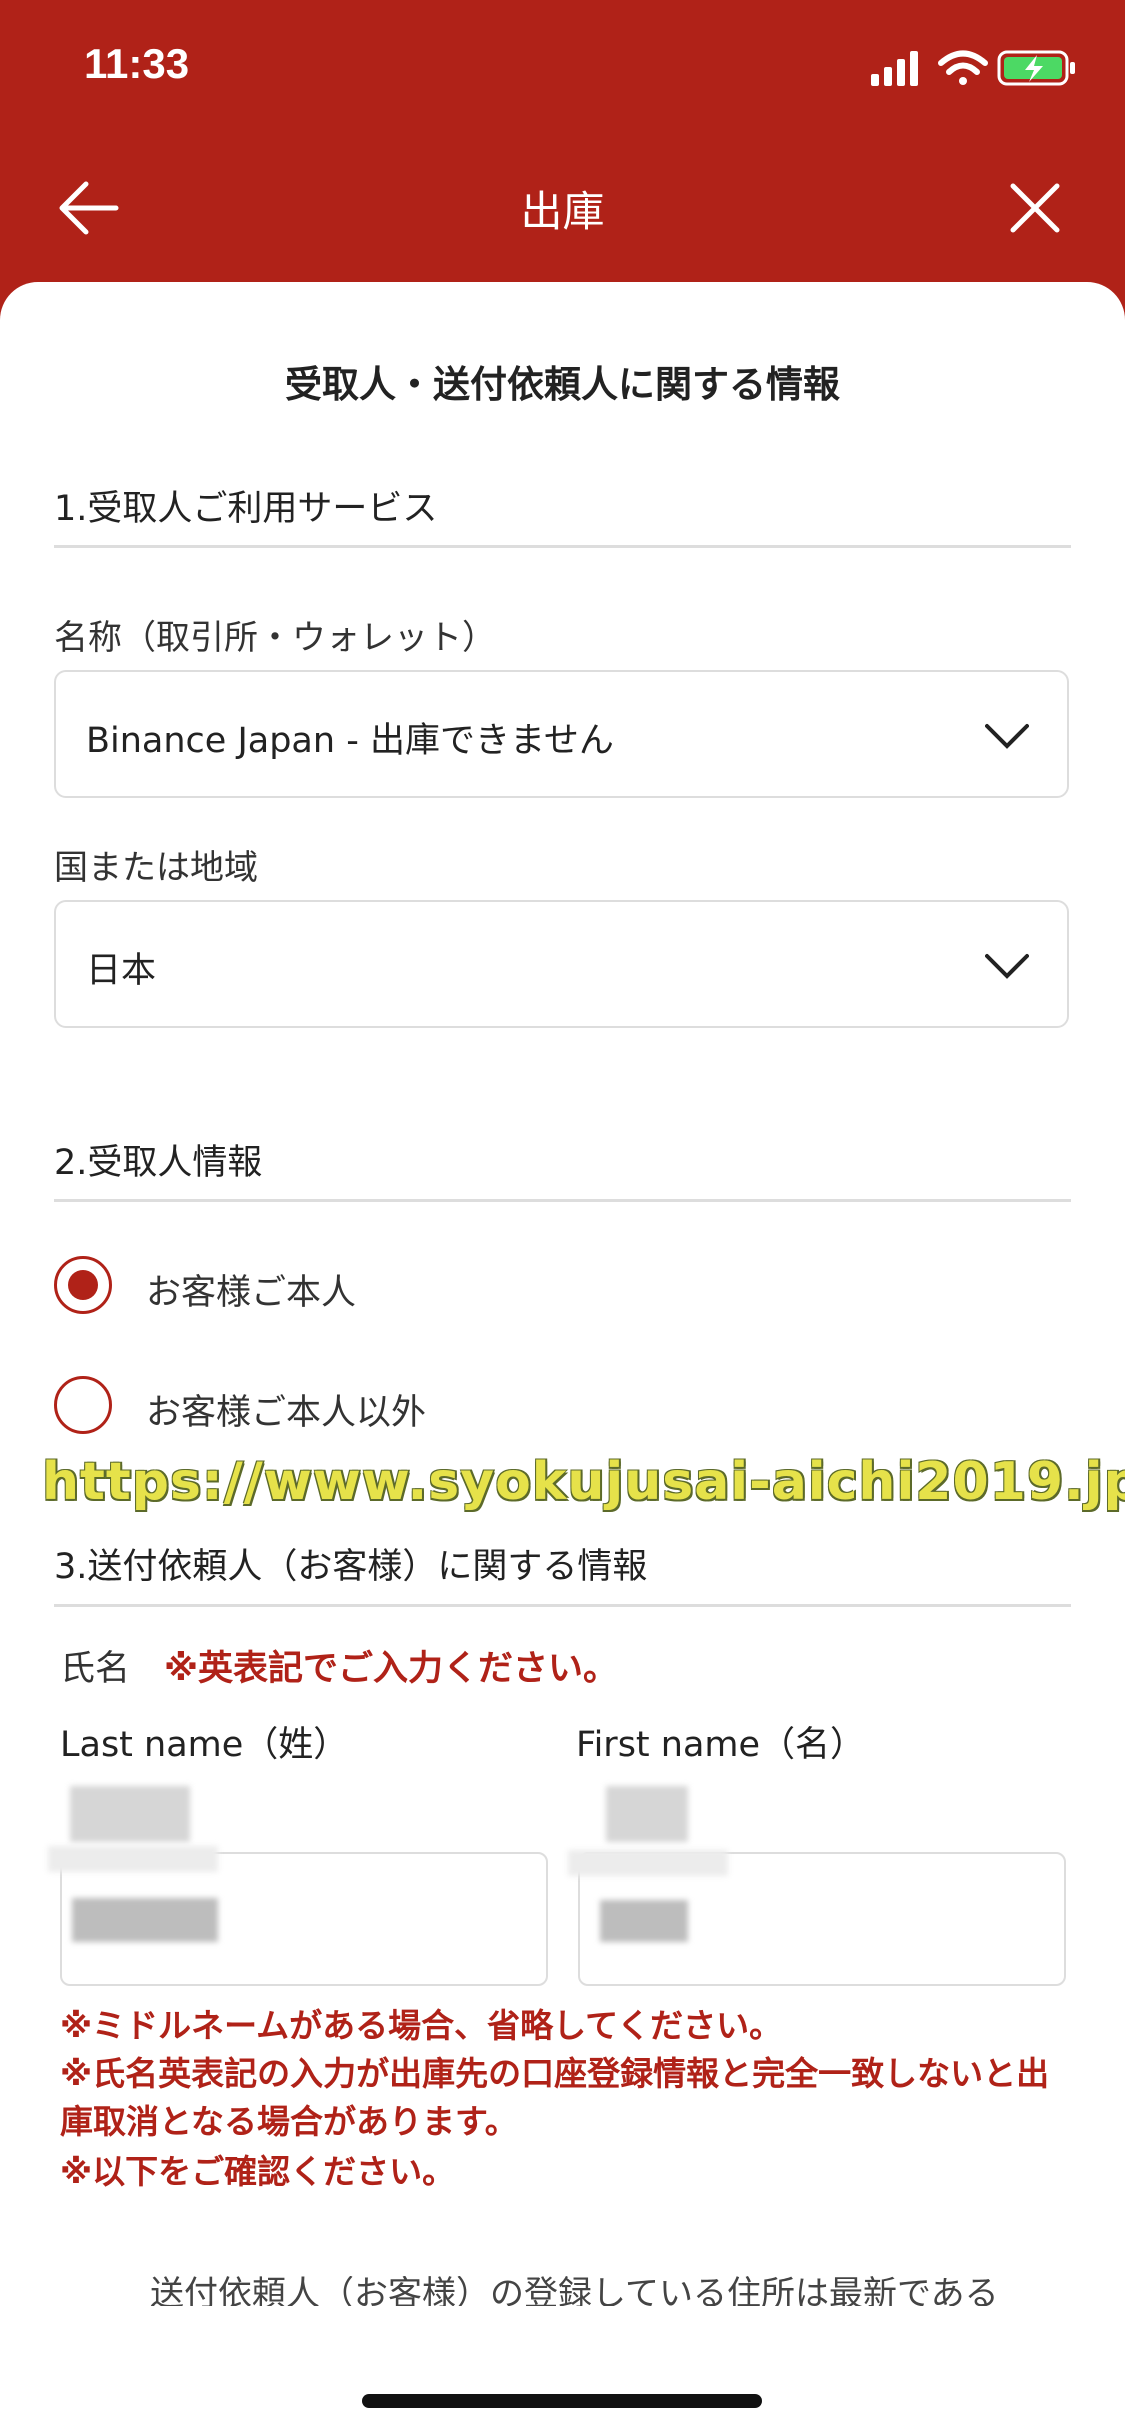  Describe the element at coordinates (562, 384) in the screenshot. I see `sheet-title: 受取人・送付依頼人に関する情報` at that location.